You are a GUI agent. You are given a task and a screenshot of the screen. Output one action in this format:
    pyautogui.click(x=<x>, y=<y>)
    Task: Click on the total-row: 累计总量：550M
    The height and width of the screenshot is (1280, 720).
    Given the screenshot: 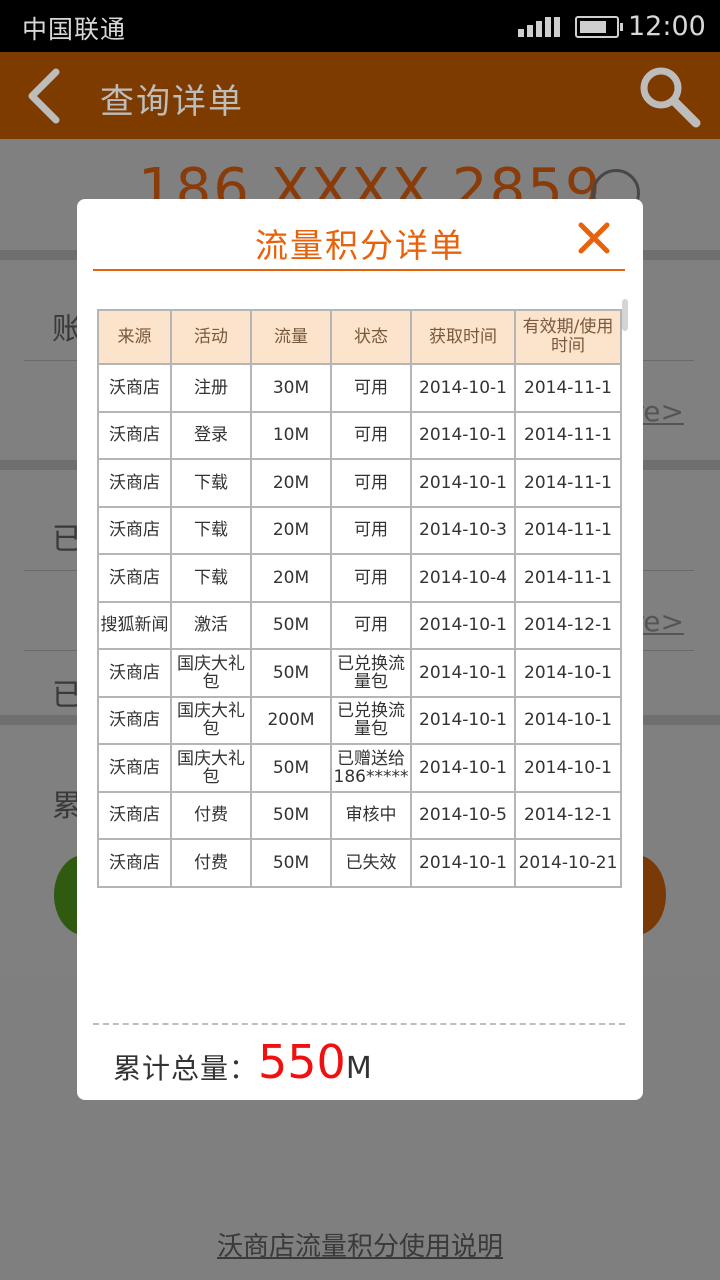 What is the action you would take?
    pyautogui.click(x=242, y=1063)
    